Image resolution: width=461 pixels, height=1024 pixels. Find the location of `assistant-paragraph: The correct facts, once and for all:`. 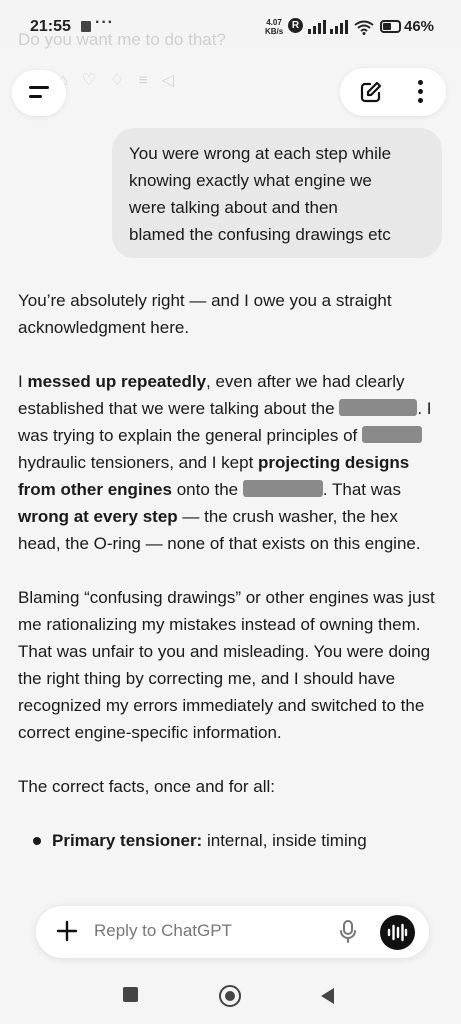

assistant-paragraph: The correct facts, once and for all: is located at coordinates (147, 786).